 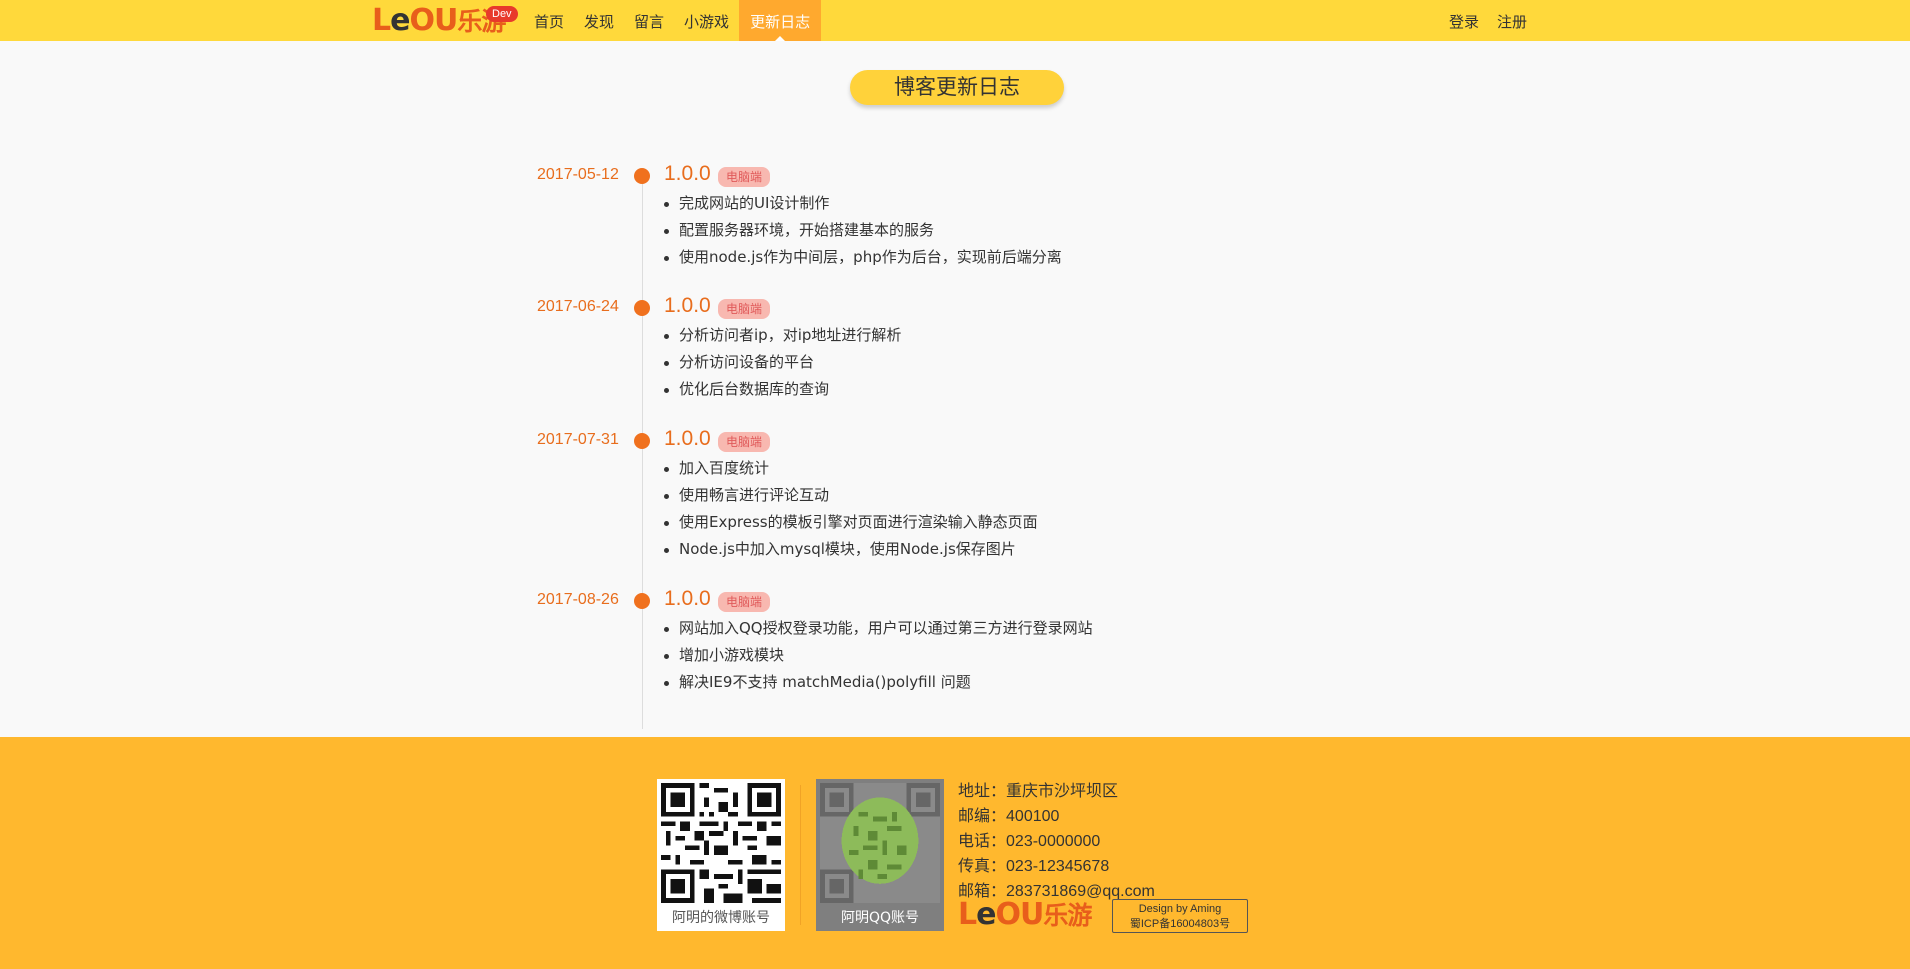 I want to click on qq-qr-card: 阿明QQ账号, so click(x=880, y=855).